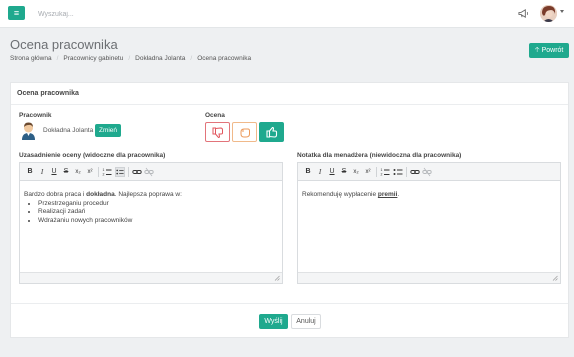  I want to click on bold-underlined-text: premii, so click(387, 194).